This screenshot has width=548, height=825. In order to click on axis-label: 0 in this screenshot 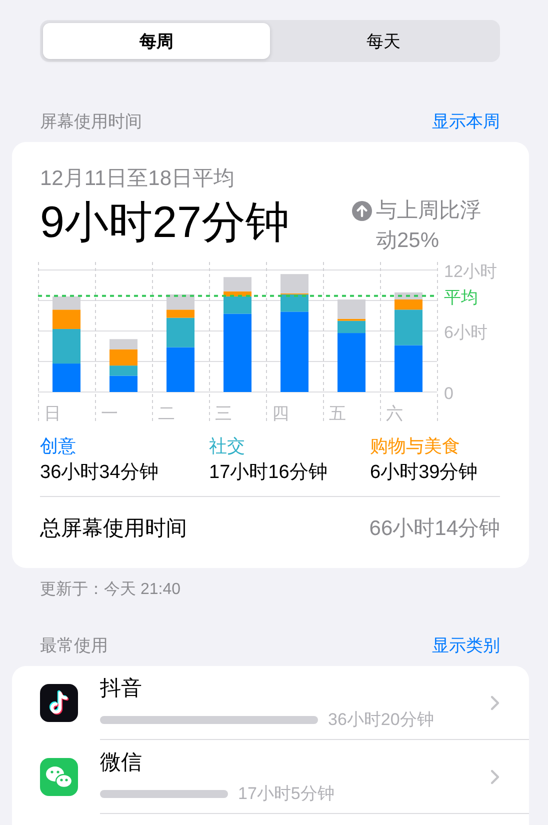, I will do `click(449, 393)`.